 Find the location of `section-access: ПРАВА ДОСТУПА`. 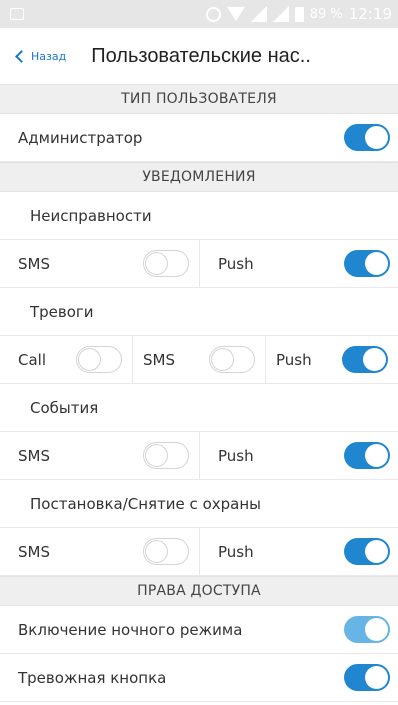

section-access: ПРАВА ДОСТУПА is located at coordinates (199, 591).